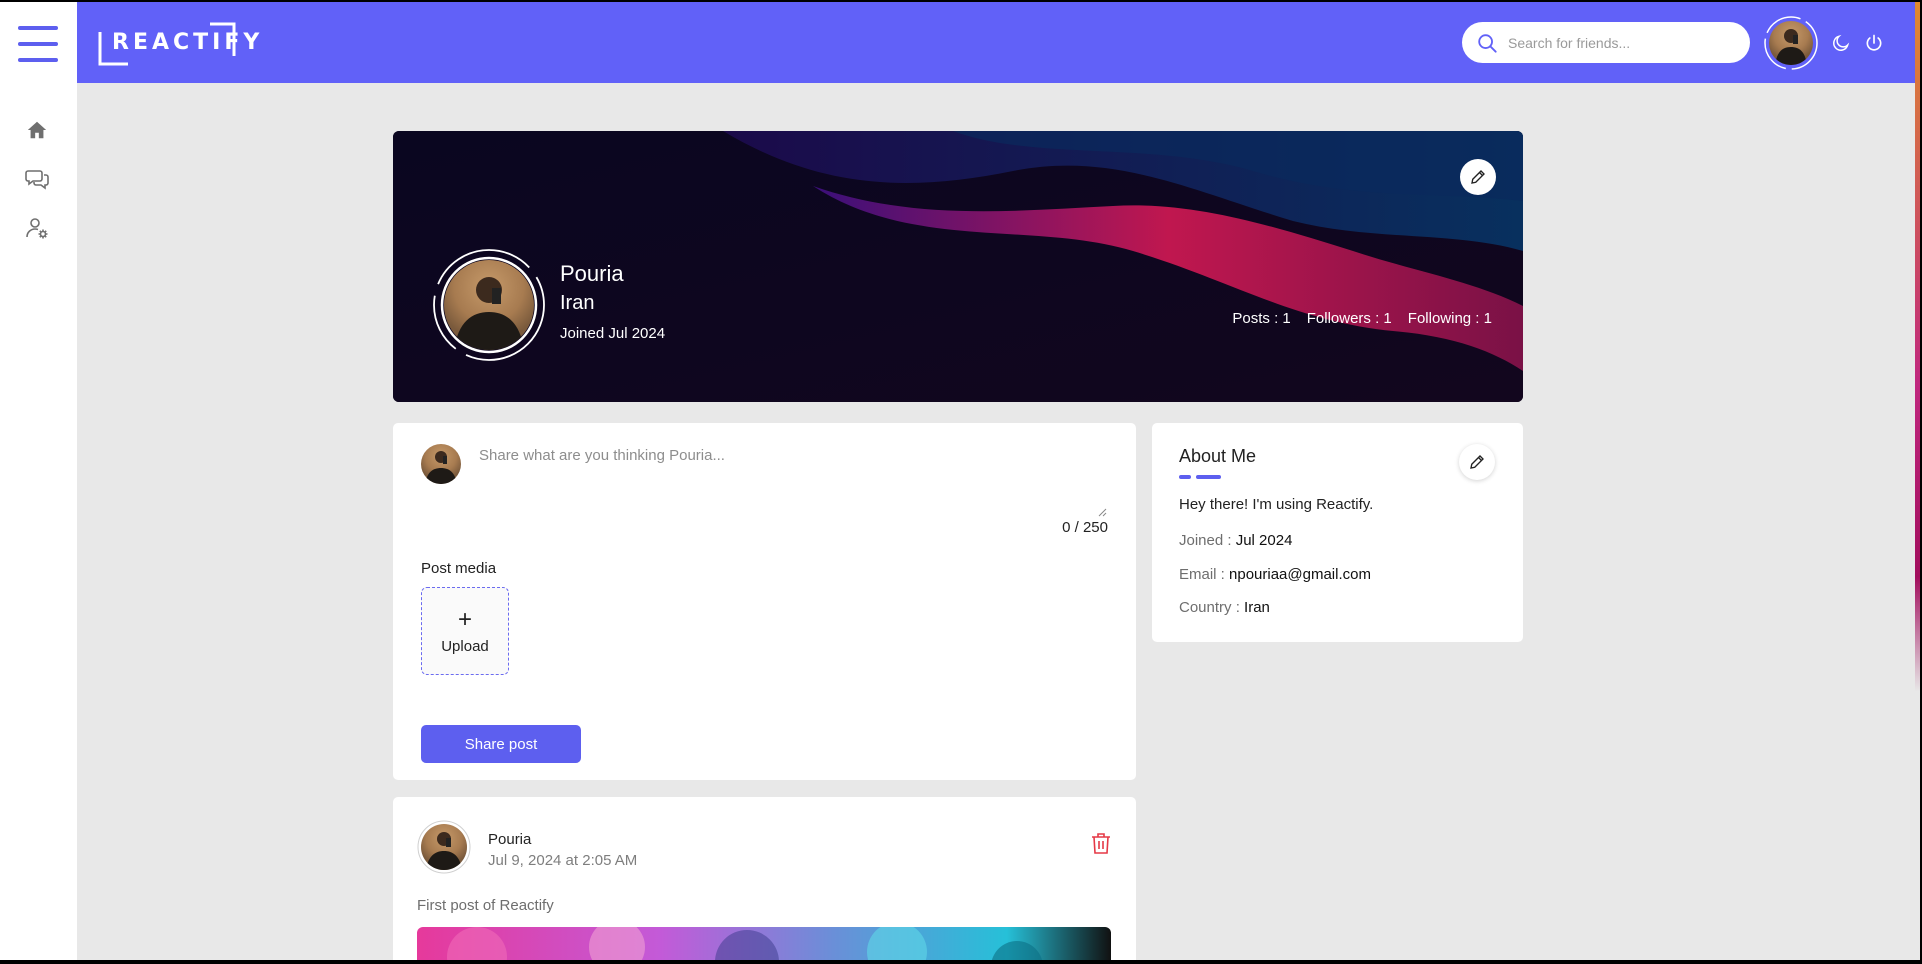 This screenshot has width=1922, height=964. I want to click on about-email-row: Email : npouriaa@gmail.com, so click(1275, 574).